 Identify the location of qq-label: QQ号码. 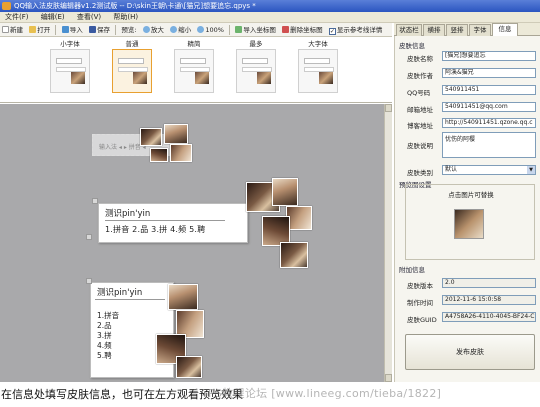
(419, 93).